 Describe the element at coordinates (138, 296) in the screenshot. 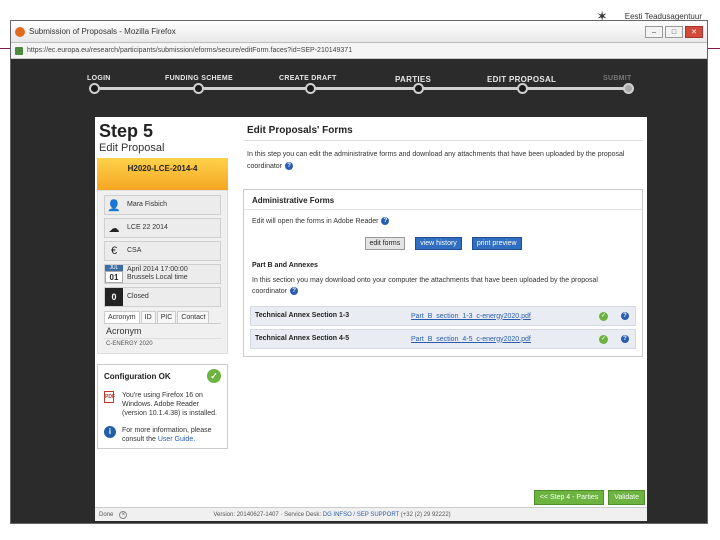

I see `status-text: Closed` at that location.